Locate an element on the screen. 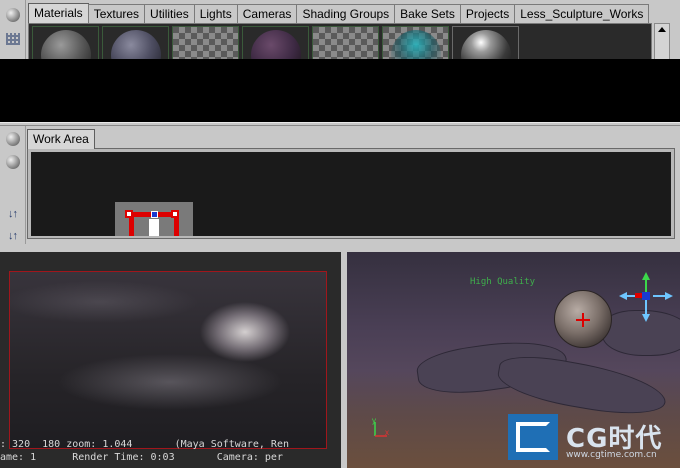 The width and height of the screenshot is (680, 468). move-manipulator-icon is located at coordinates (646, 303).